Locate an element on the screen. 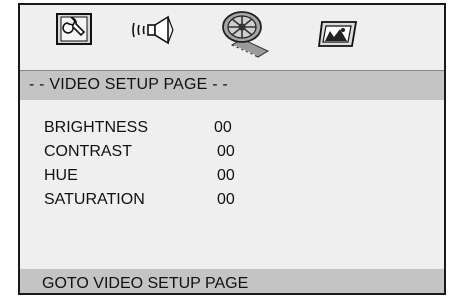 This screenshot has height=301, width=454. speaker-icon is located at coordinates (153, 30).